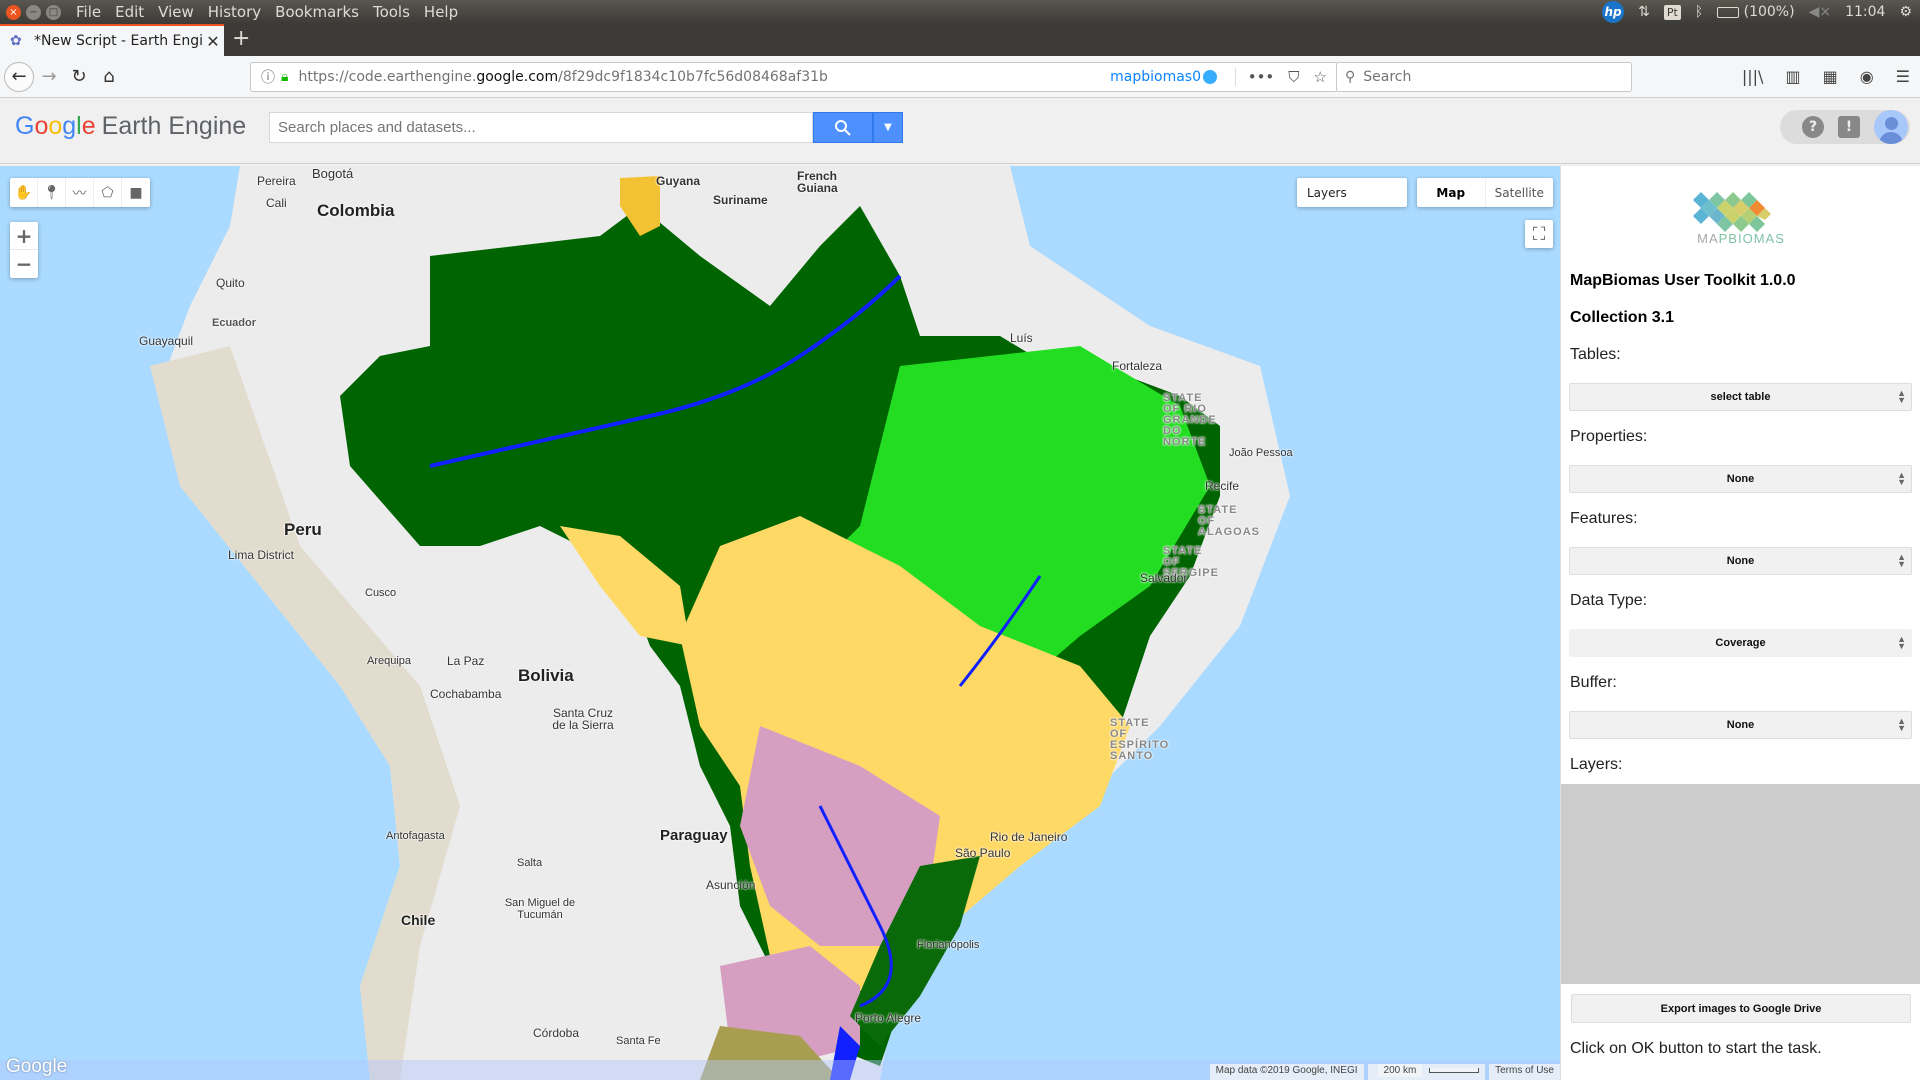 Image resolution: width=1920 pixels, height=1080 pixels. What do you see at coordinates (1163, 77) in the screenshot?
I see `container-label: mapbiomas0` at bounding box center [1163, 77].